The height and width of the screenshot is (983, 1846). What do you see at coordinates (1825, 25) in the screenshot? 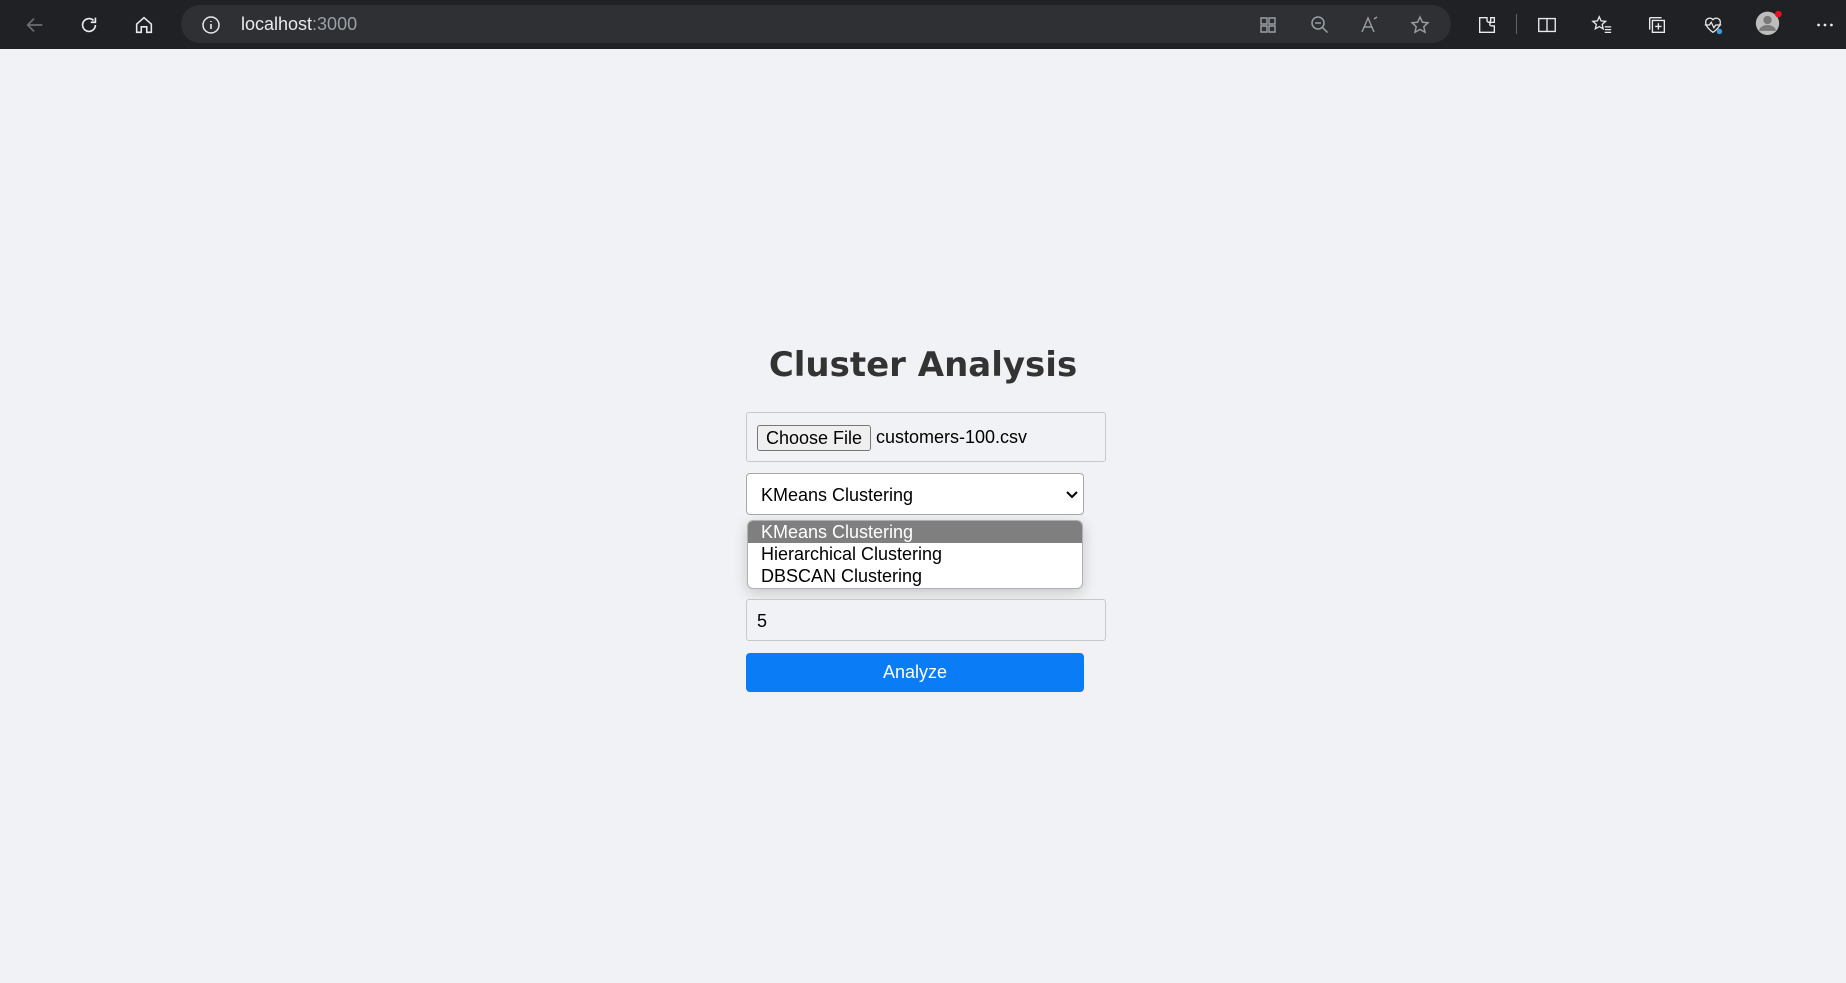
I see `more-options-icon` at bounding box center [1825, 25].